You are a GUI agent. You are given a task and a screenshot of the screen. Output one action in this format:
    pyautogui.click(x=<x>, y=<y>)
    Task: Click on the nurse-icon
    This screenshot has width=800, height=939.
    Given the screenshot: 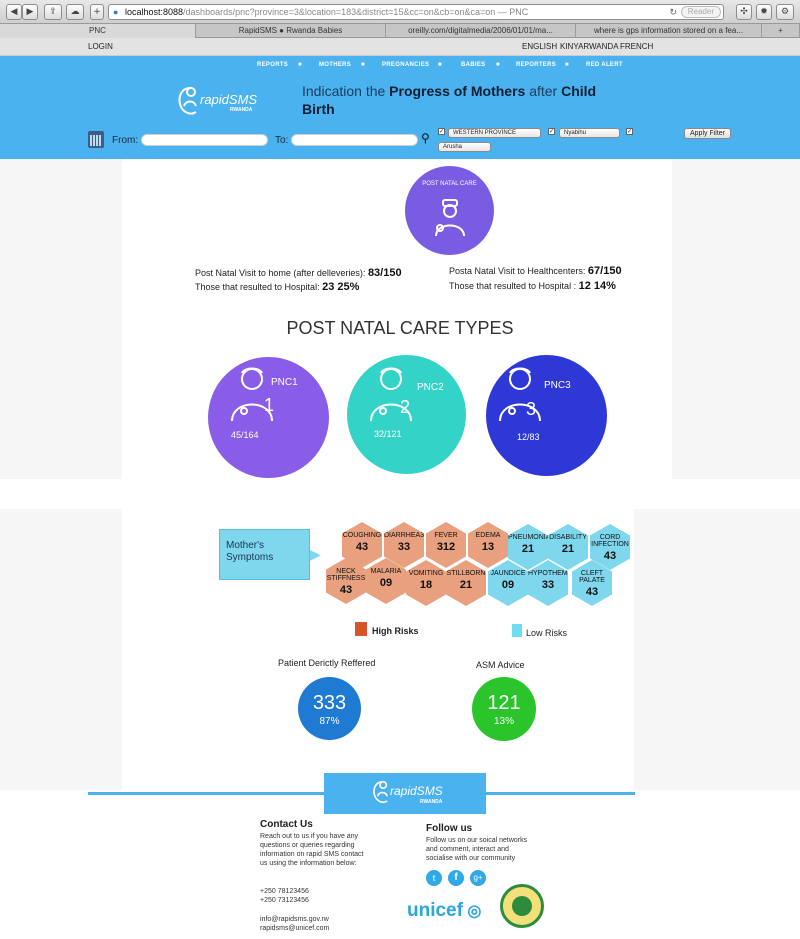 What is the action you would take?
    pyautogui.click(x=450, y=218)
    